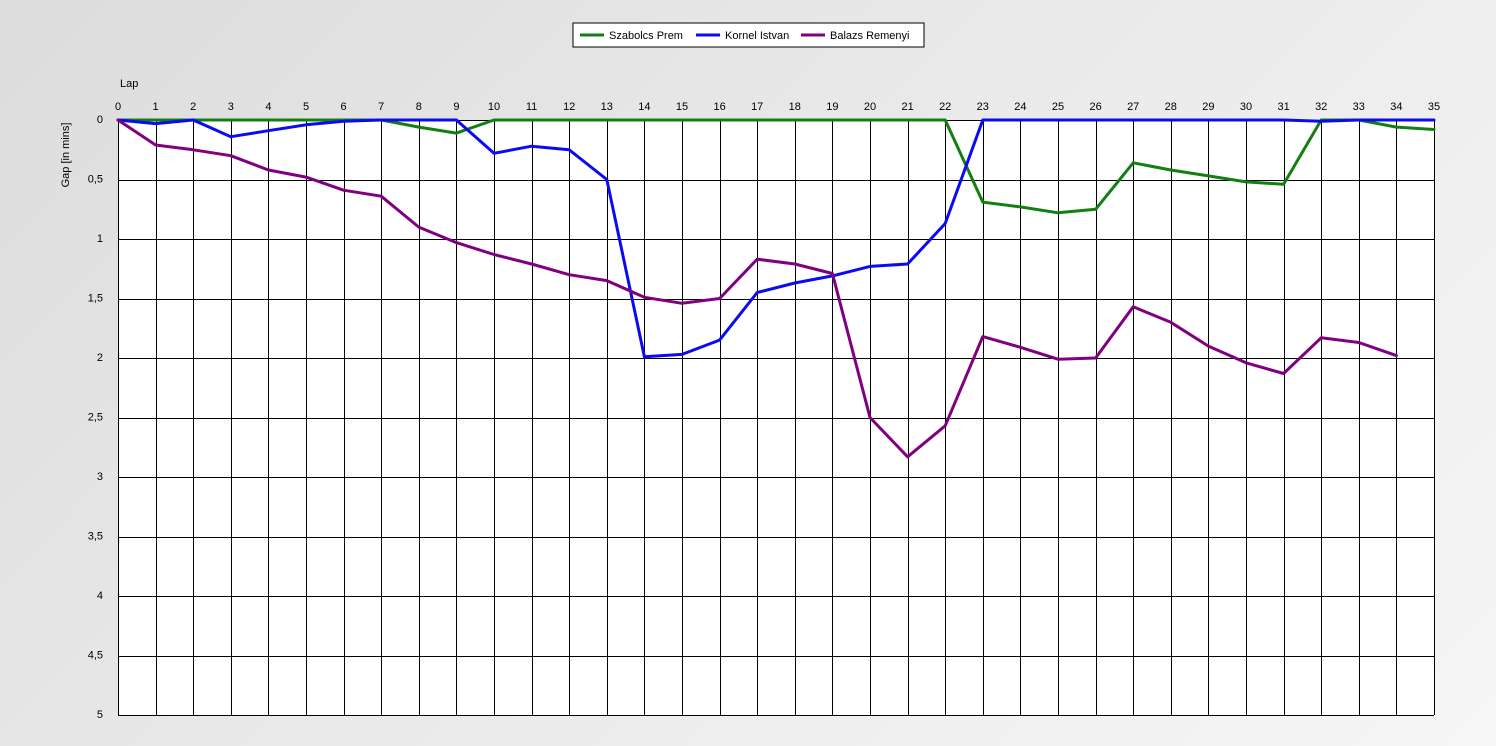  What do you see at coordinates (795, 107) in the screenshot?
I see `x-tick-label: 18` at bounding box center [795, 107].